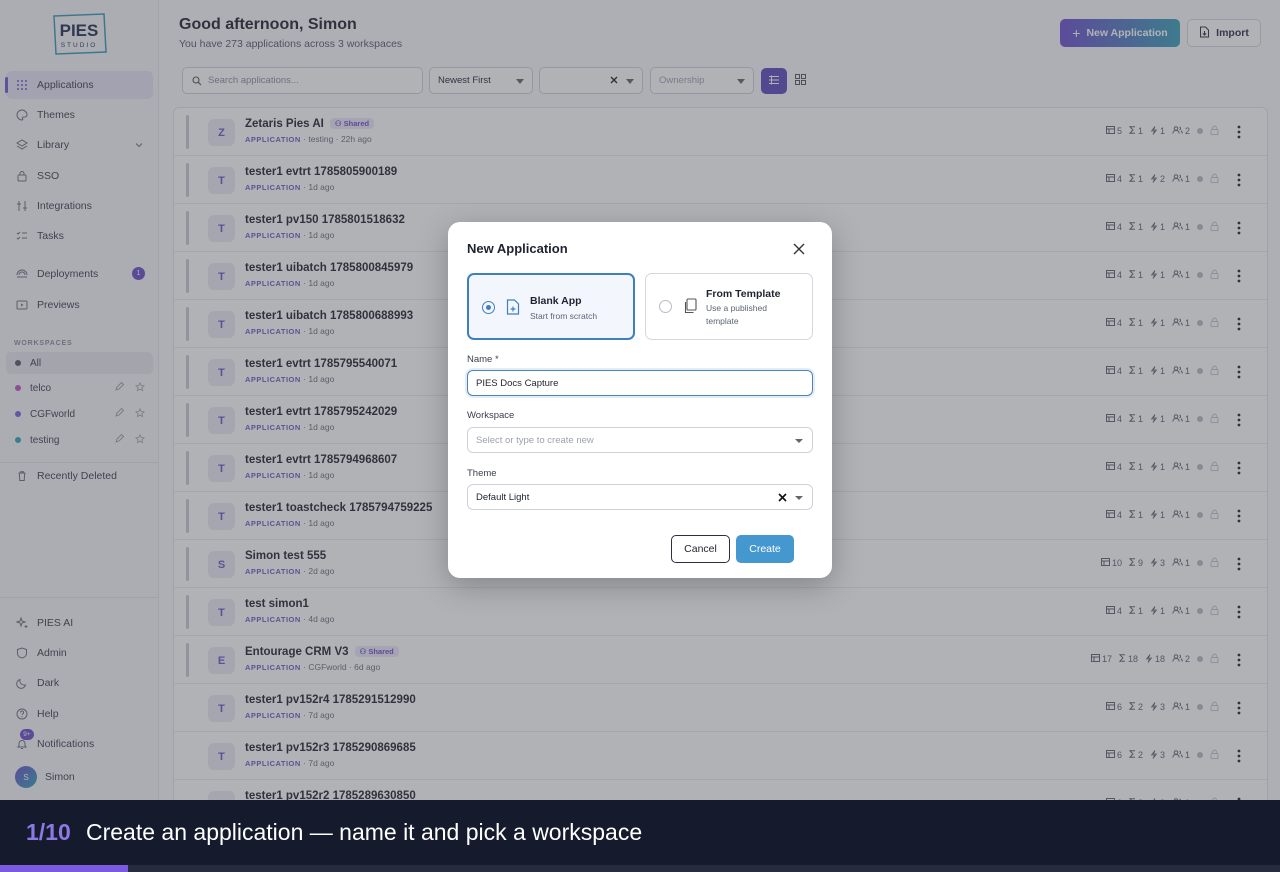 The height and width of the screenshot is (872, 1280). What do you see at coordinates (517, 248) in the screenshot?
I see `dialog-title: New Application` at bounding box center [517, 248].